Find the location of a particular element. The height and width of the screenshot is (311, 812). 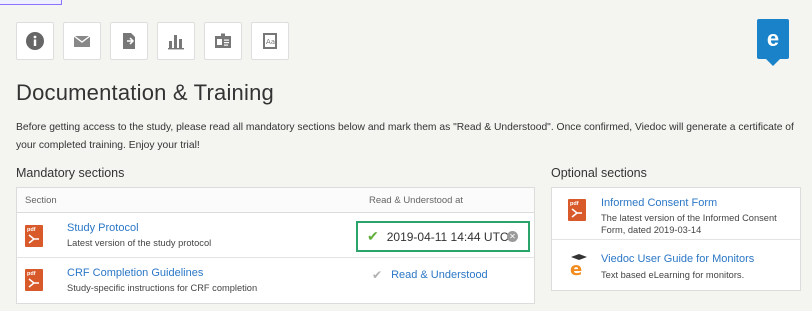

column-header-section: Section is located at coordinates (41, 200).